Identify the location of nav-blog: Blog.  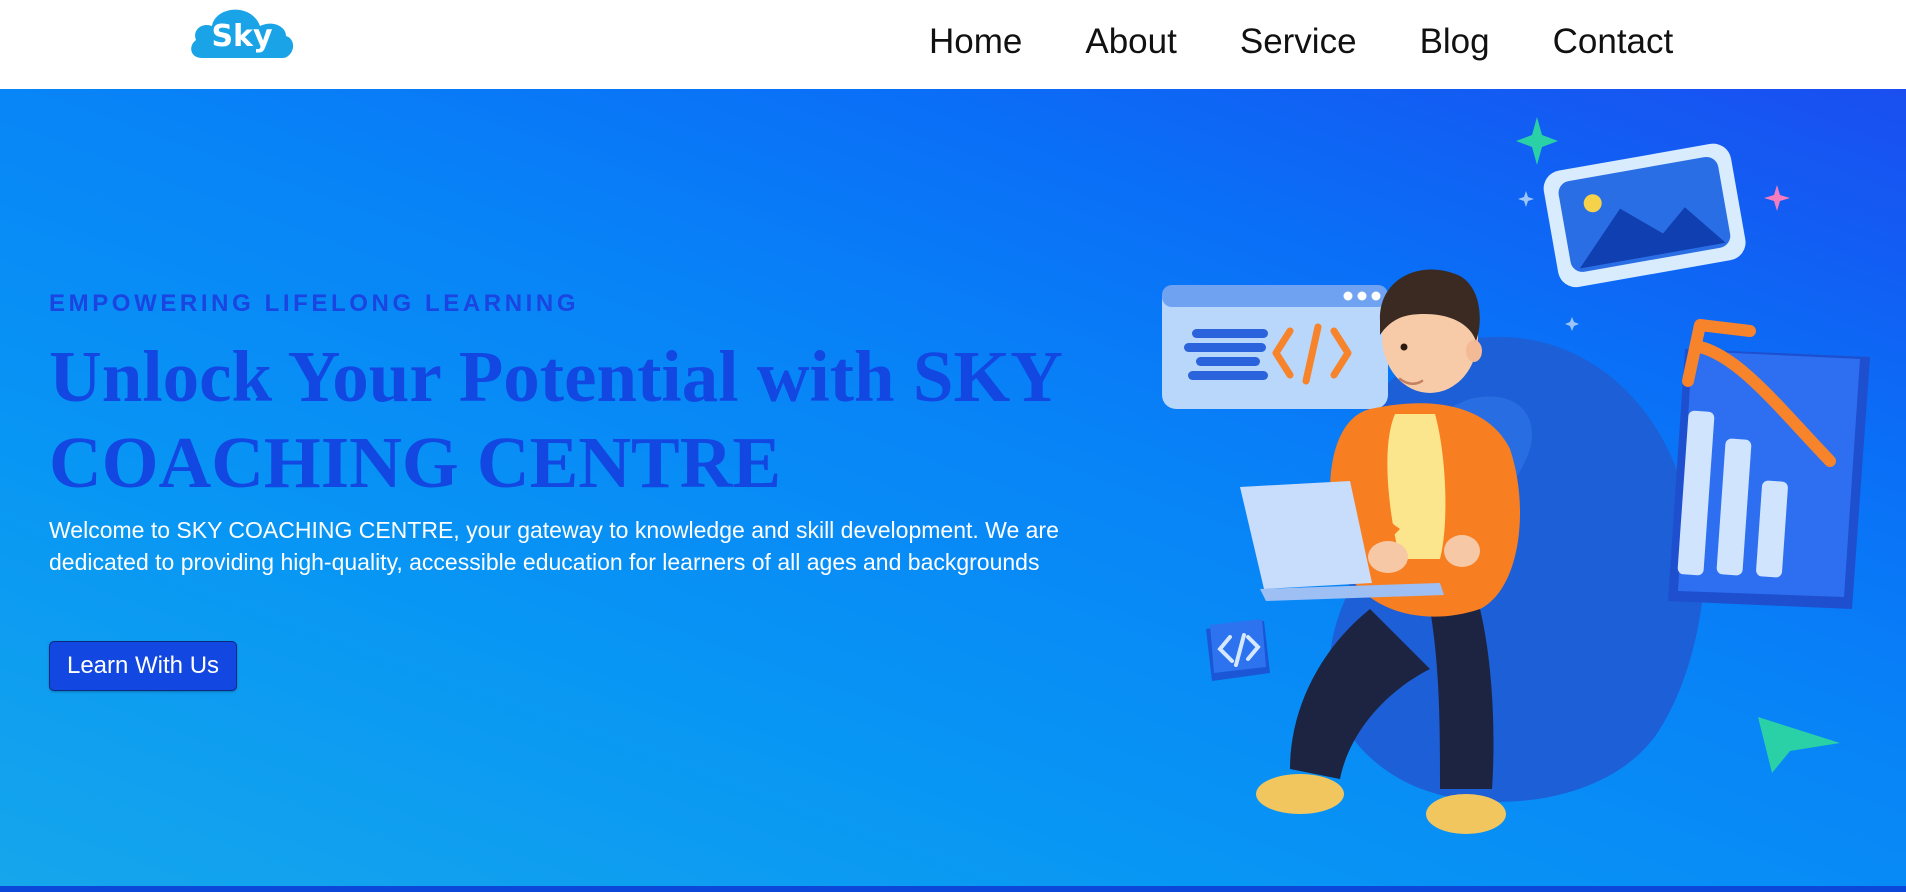
(1455, 42).